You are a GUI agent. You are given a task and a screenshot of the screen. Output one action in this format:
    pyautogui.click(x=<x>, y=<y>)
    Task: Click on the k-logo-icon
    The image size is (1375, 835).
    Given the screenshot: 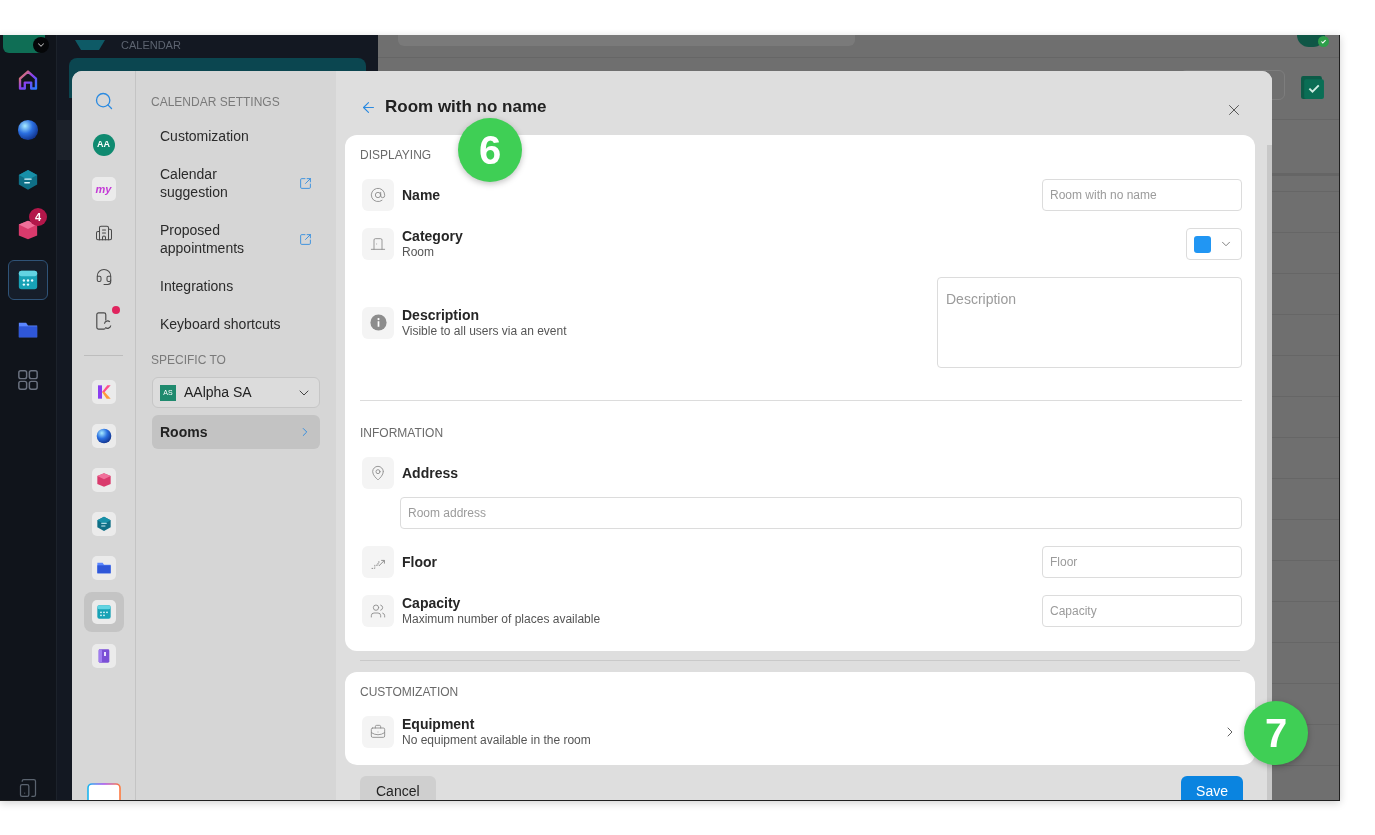 What is the action you would take?
    pyautogui.click(x=103, y=392)
    